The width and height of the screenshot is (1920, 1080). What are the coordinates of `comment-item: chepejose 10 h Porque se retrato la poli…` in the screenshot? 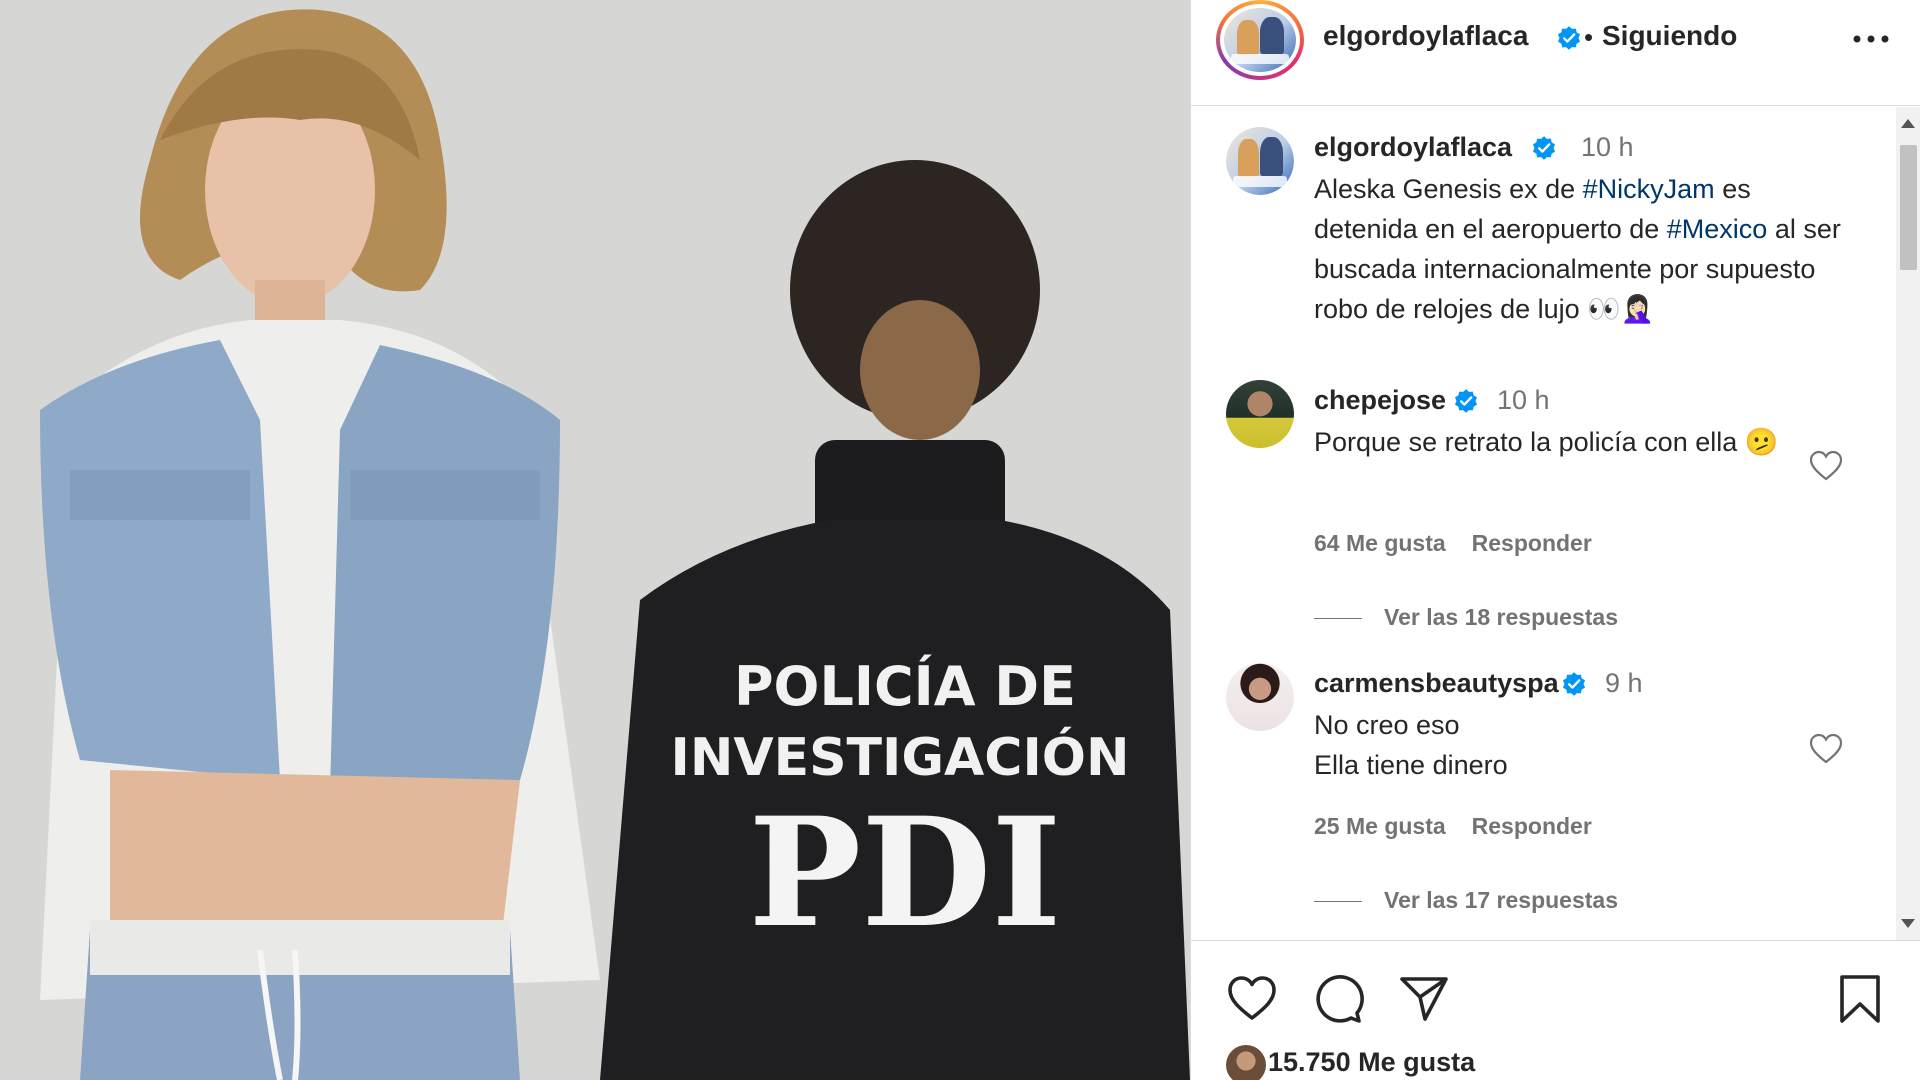 It's located at (1543, 505).